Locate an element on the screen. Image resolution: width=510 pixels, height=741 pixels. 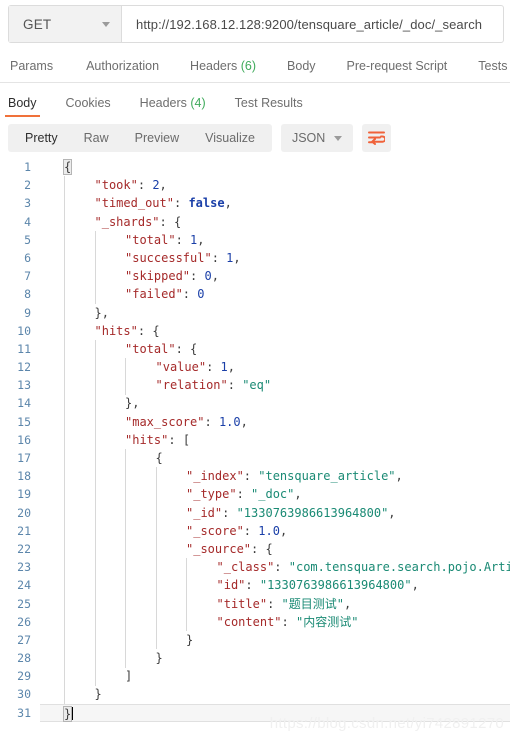
view-mode-preview: Preview is located at coordinates (157, 138).